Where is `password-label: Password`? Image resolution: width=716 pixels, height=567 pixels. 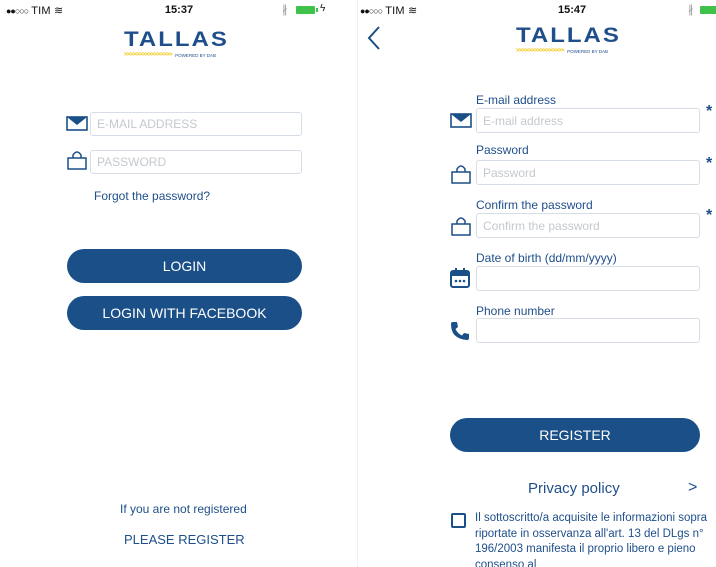 password-label: Password is located at coordinates (502, 150).